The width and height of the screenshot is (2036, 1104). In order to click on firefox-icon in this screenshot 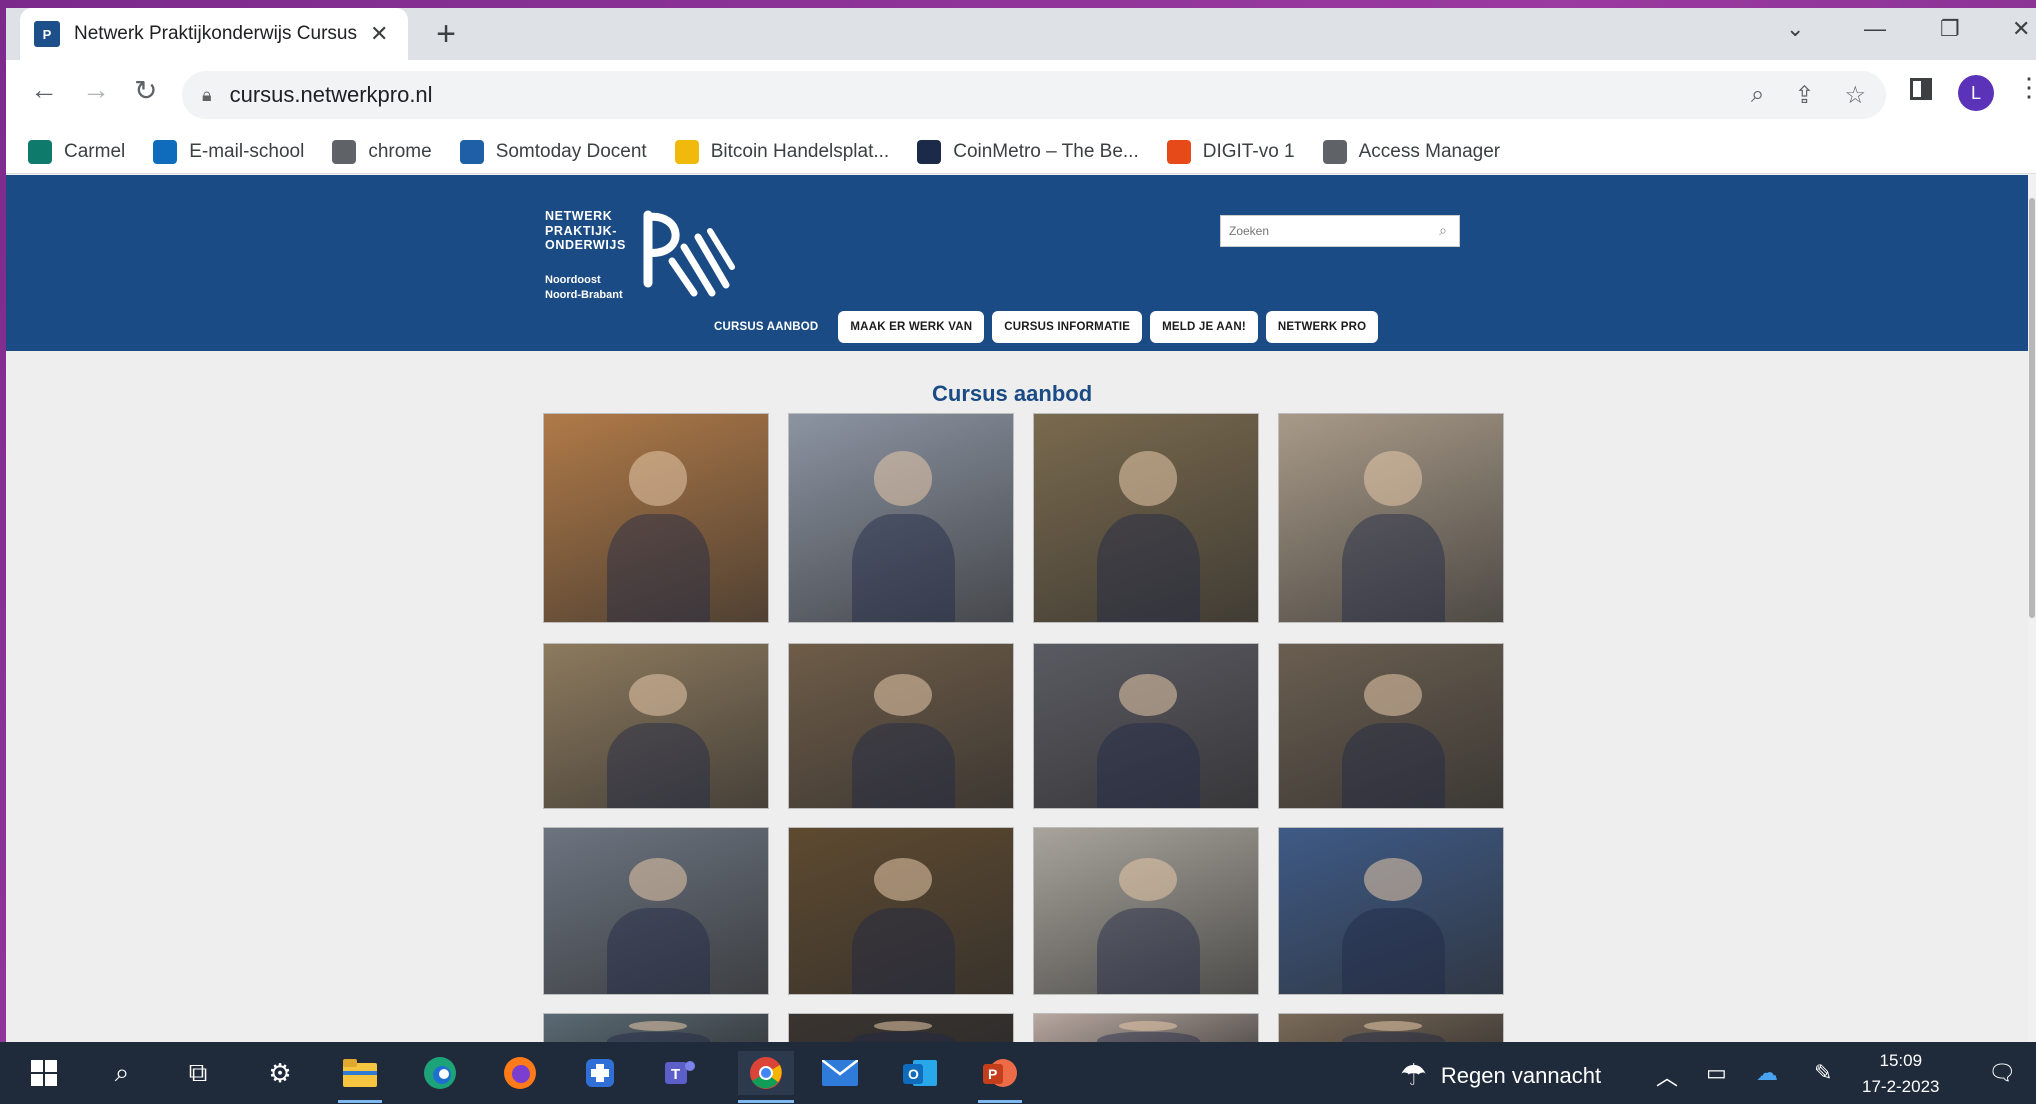, I will do `click(520, 1073)`.